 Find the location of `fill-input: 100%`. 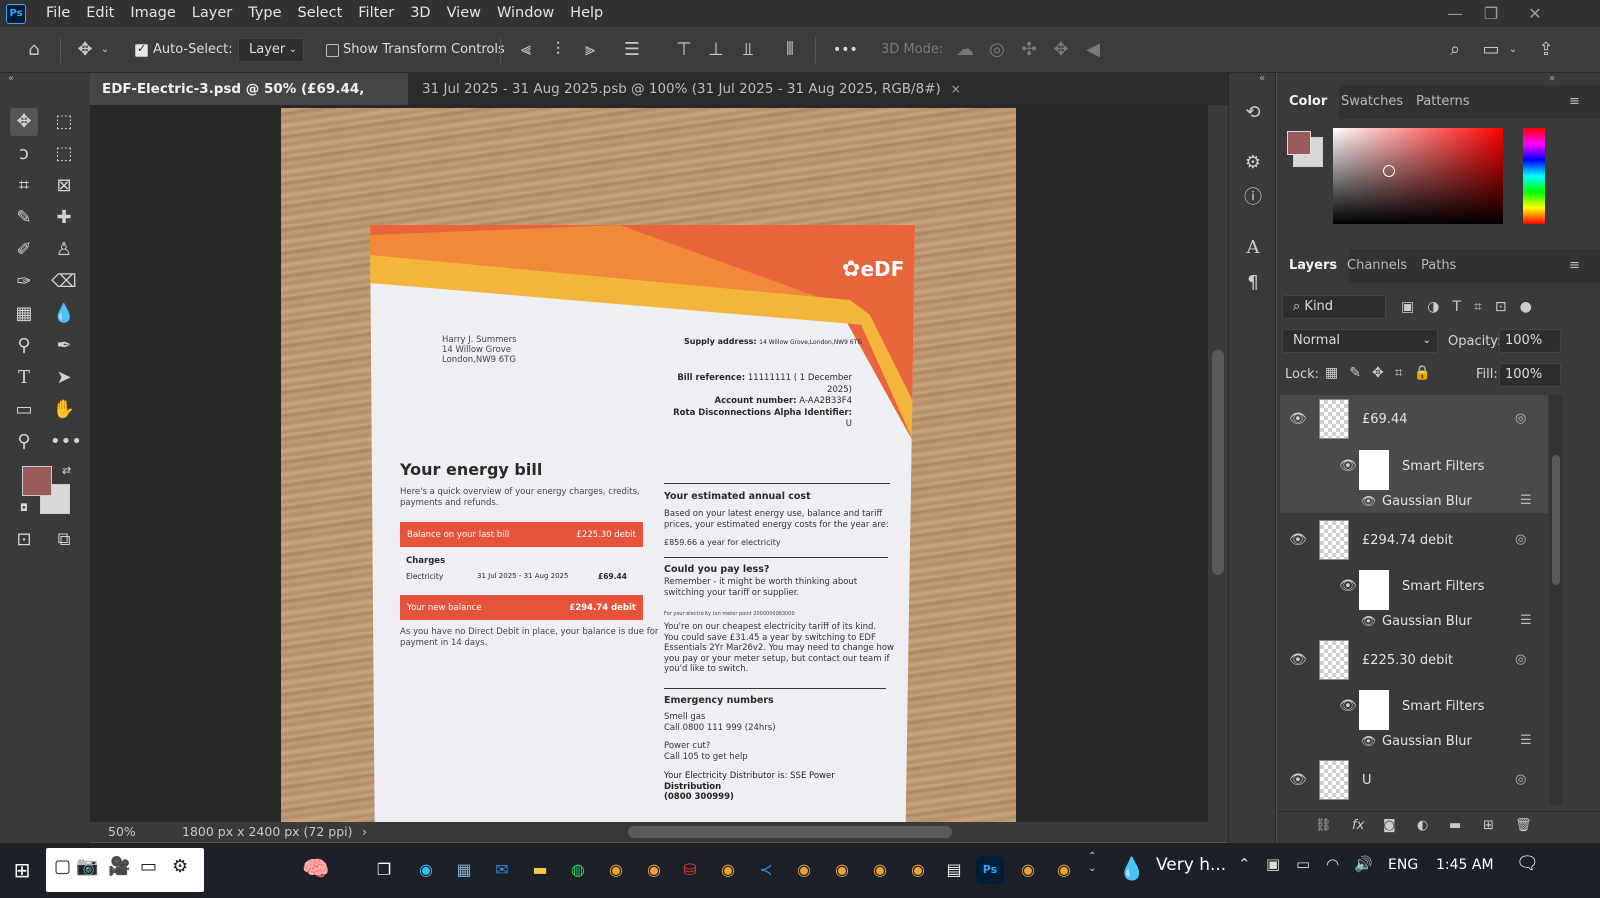

fill-input: 100% is located at coordinates (1530, 375).